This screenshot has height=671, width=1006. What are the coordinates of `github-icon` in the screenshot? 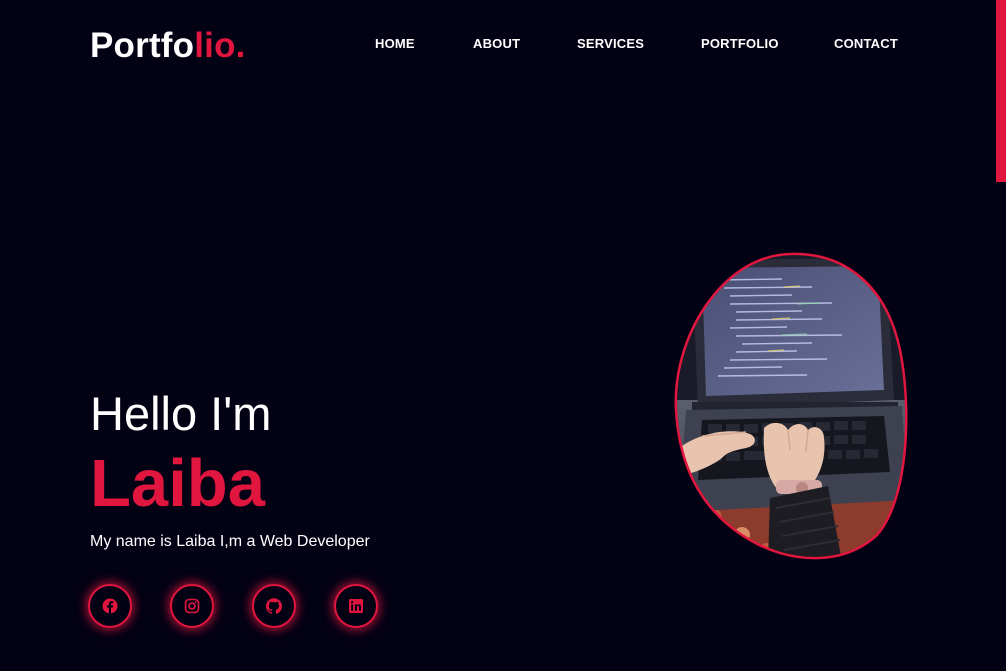 It's located at (274, 606).